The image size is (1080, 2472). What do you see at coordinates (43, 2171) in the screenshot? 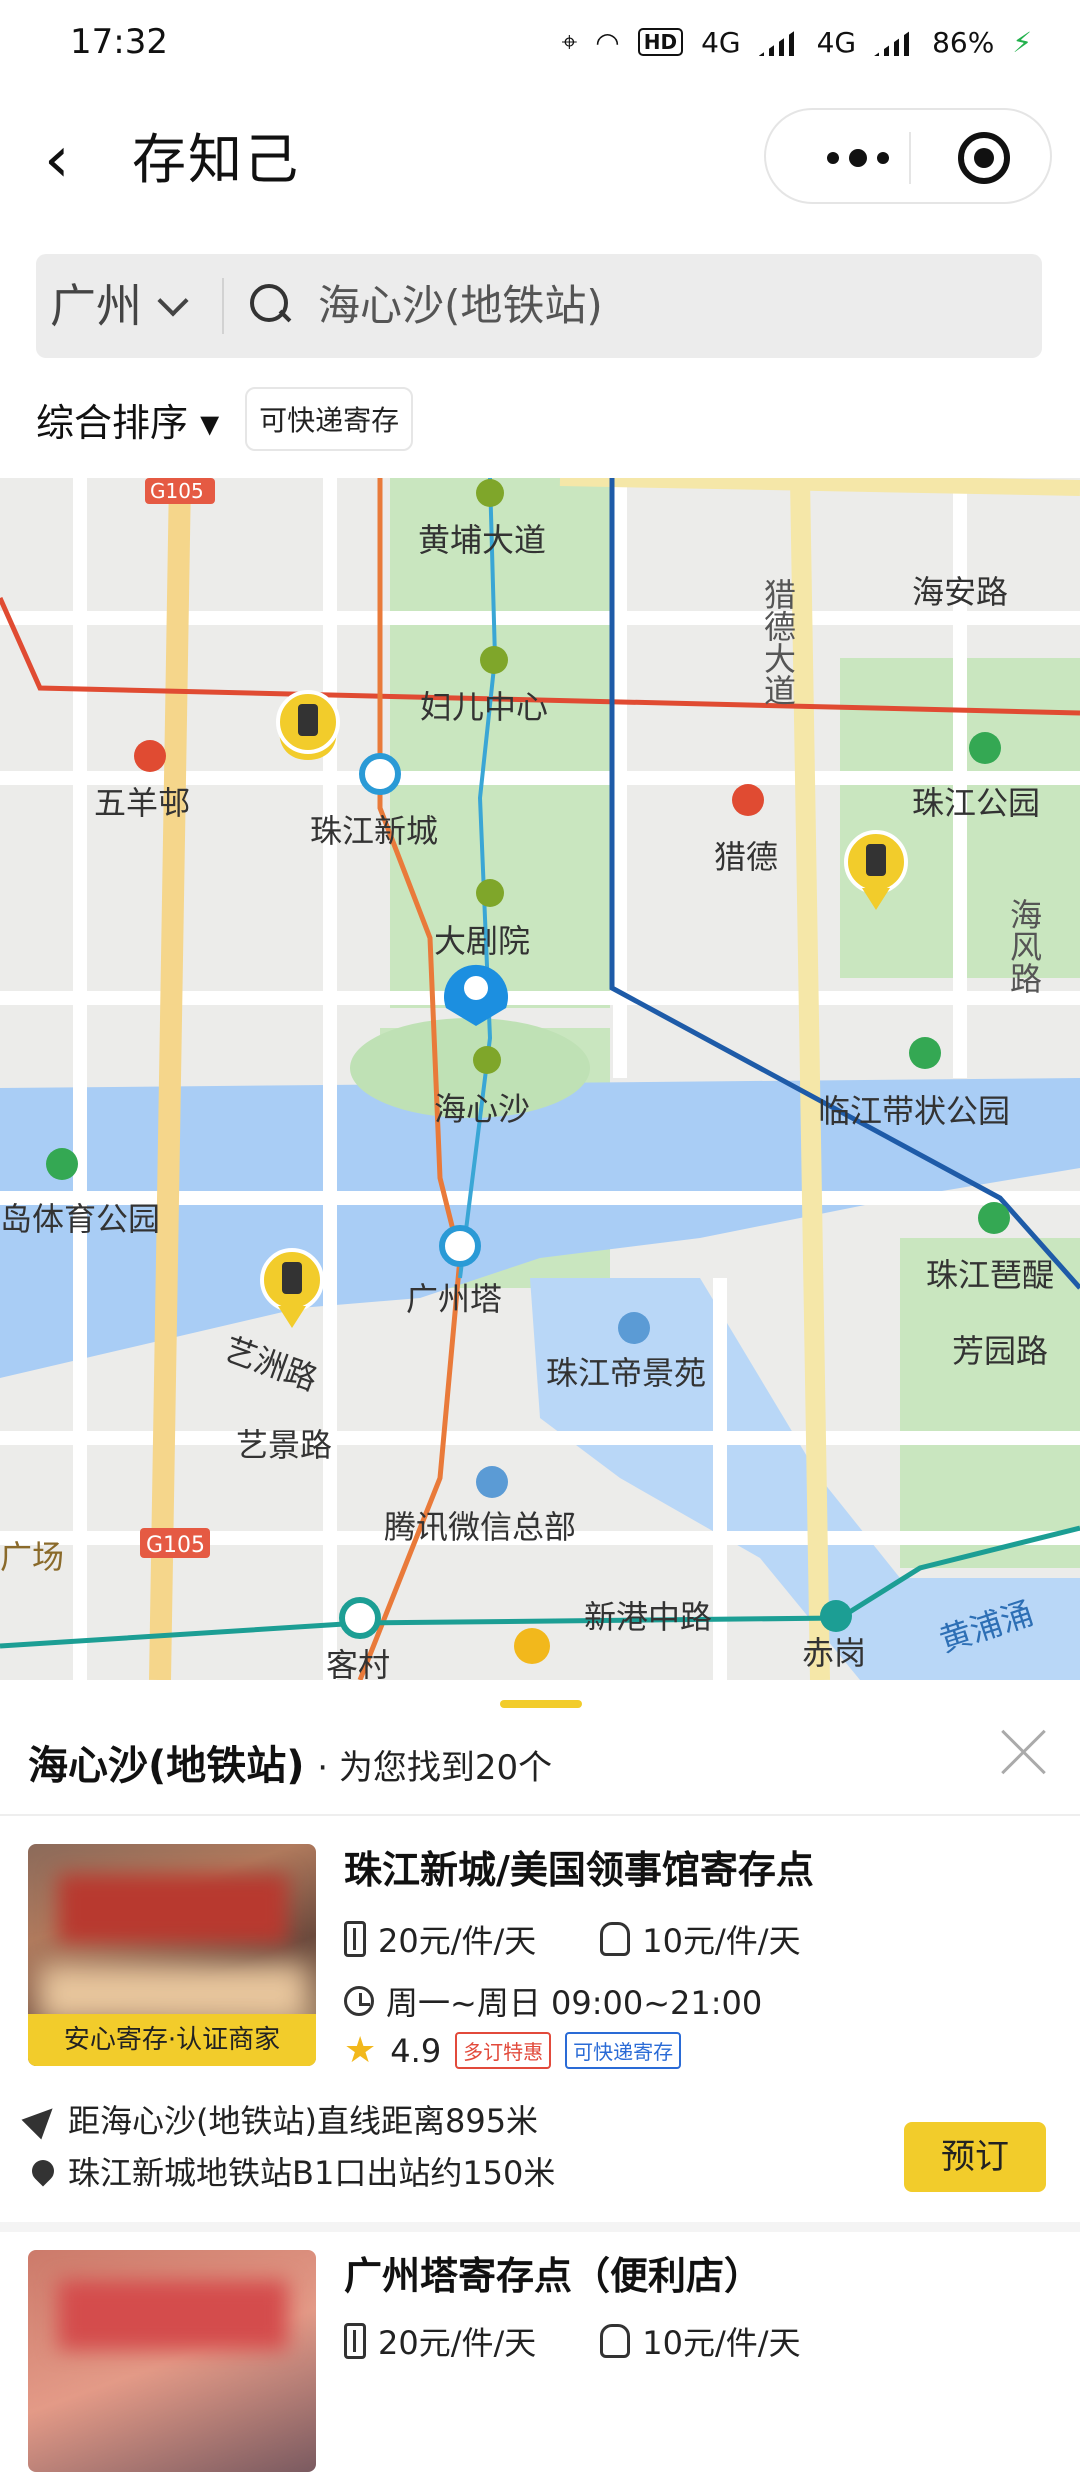
I see `map-pin-icon` at bounding box center [43, 2171].